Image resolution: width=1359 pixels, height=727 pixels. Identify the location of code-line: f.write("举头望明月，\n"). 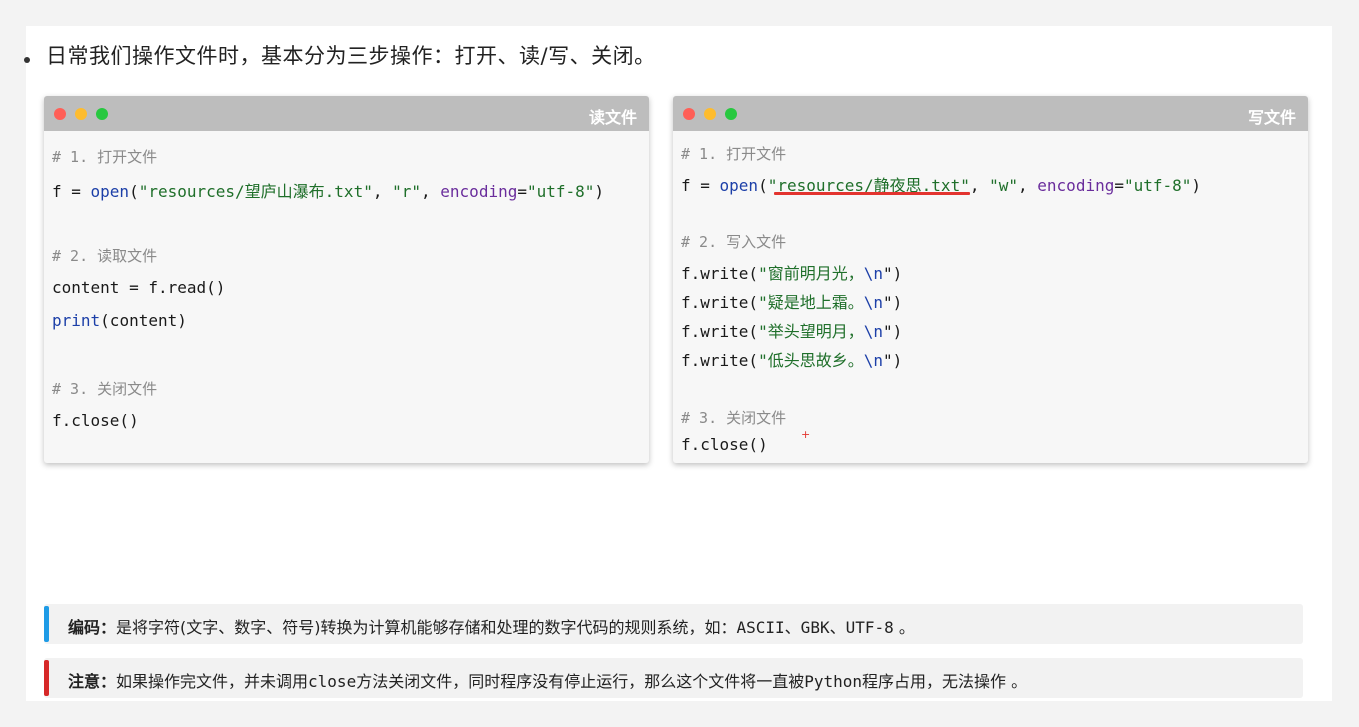
(792, 331).